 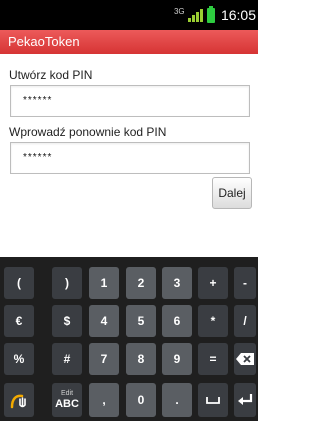 I want to click on key-asterisk: *, so click(x=213, y=321).